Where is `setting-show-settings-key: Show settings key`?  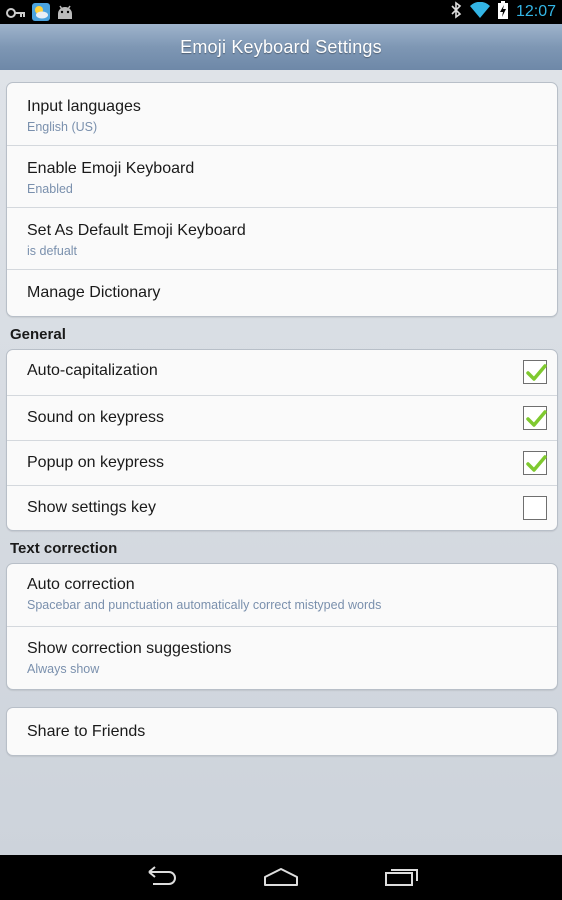
setting-show-settings-key: Show settings key is located at coordinates (282, 507).